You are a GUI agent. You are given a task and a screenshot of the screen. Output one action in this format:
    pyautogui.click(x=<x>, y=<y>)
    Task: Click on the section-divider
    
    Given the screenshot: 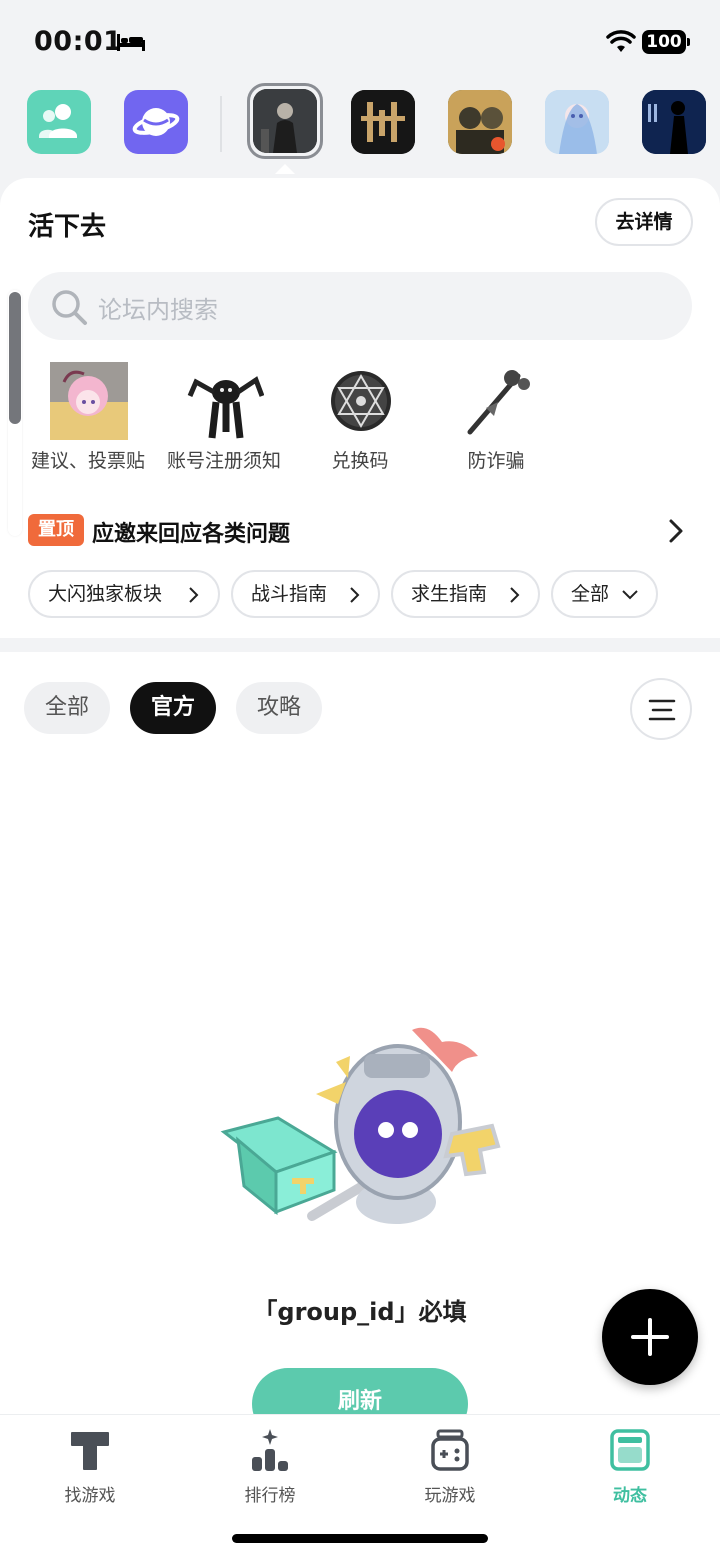 What is the action you would take?
    pyautogui.click(x=360, y=645)
    